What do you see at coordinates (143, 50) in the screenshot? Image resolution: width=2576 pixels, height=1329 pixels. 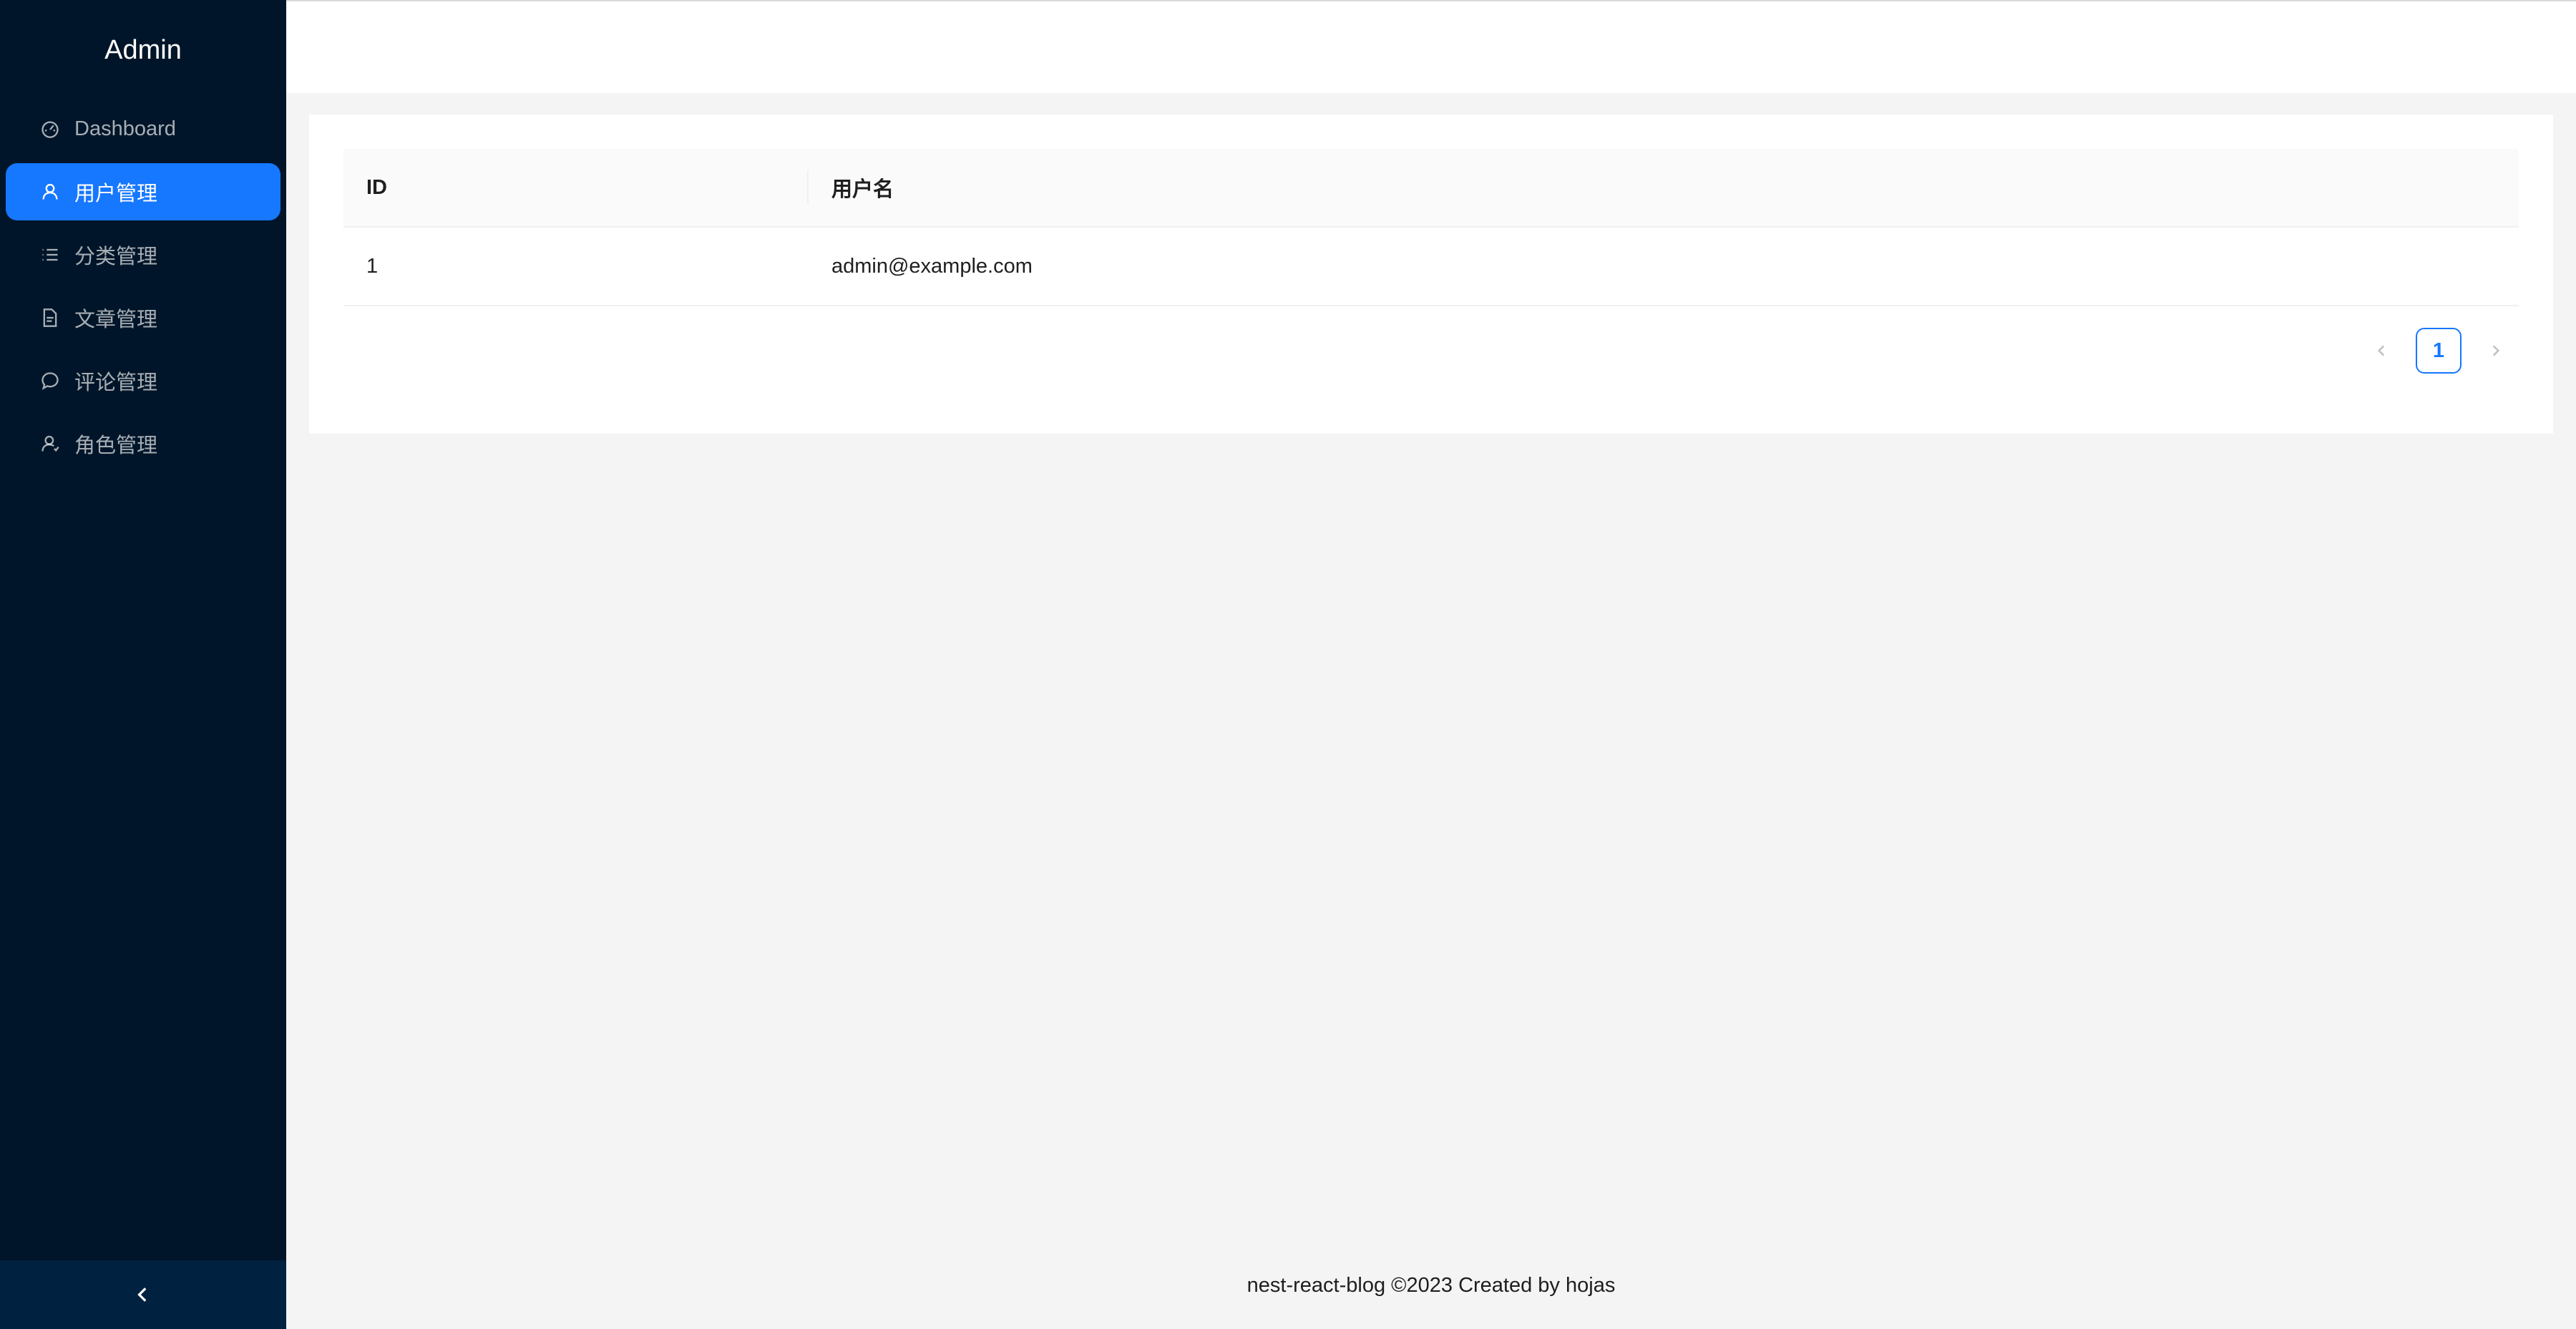 I see `app-logo: Admin` at bounding box center [143, 50].